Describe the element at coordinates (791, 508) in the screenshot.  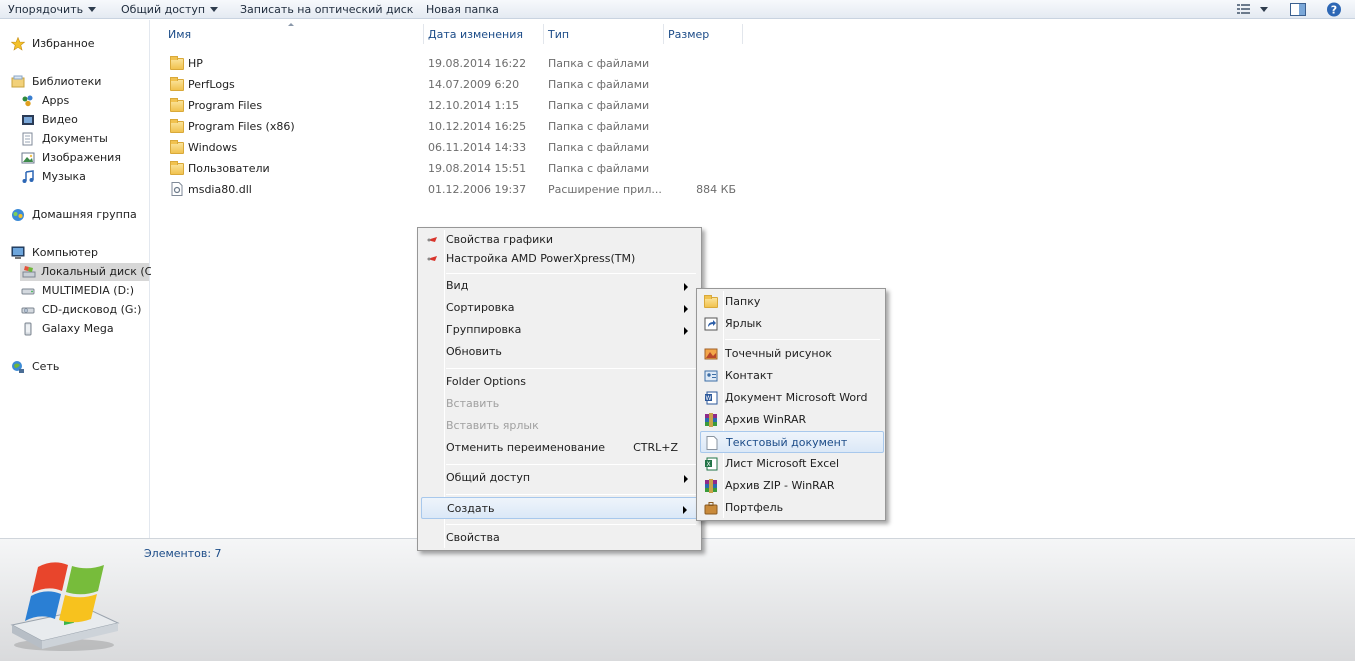
I see `submenu-item-briefcase: Портфель` at that location.